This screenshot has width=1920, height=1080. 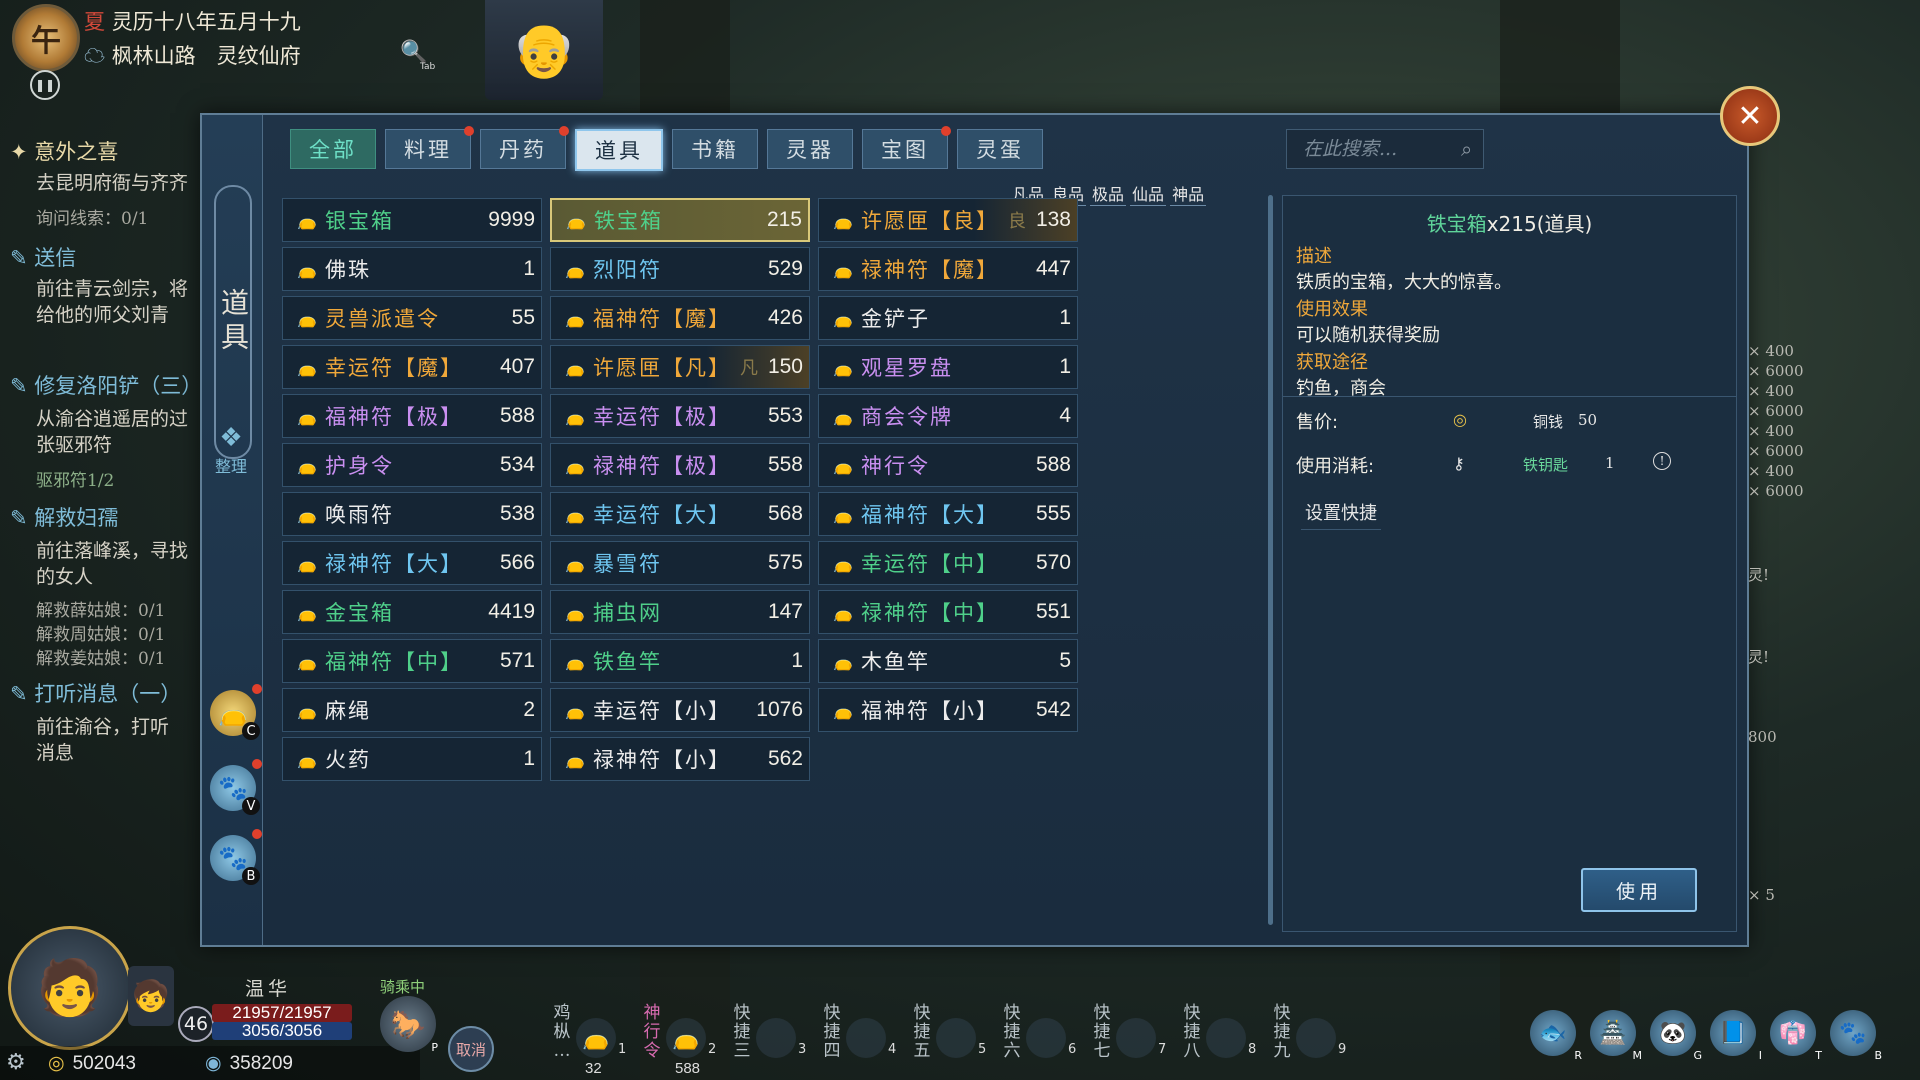 I want to click on item-quantity: 407, so click(x=517, y=366).